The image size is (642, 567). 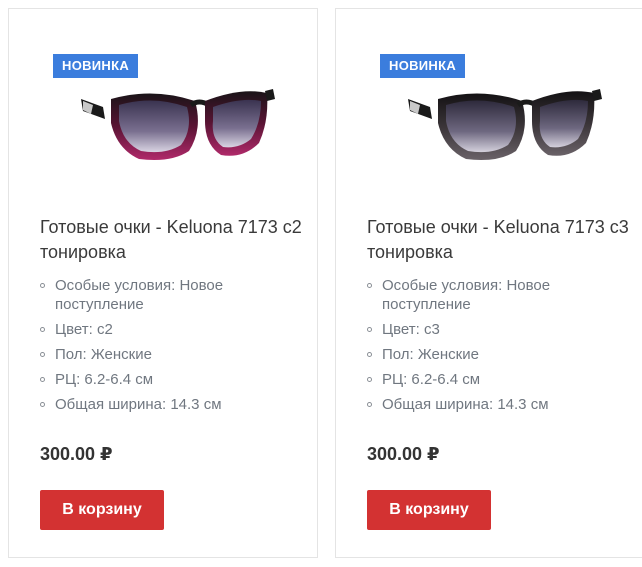 What do you see at coordinates (175, 329) in the screenshot?
I see `property-item: Цвет: с2` at bounding box center [175, 329].